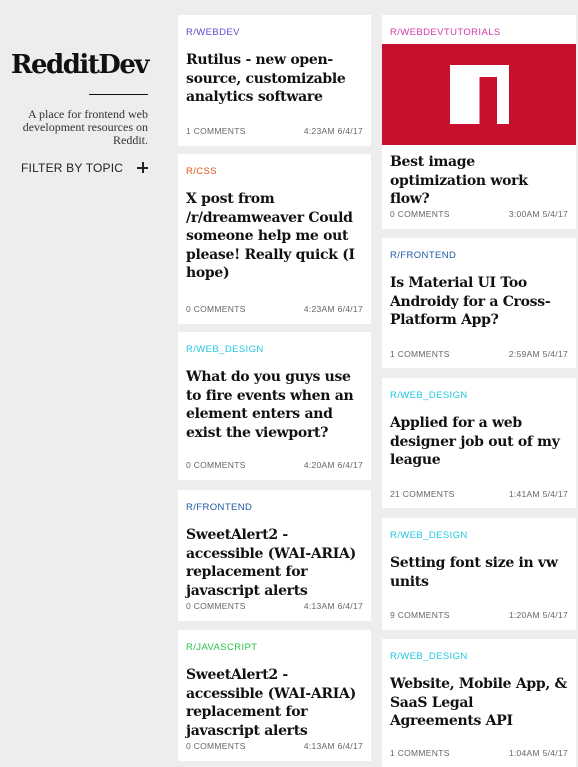 The width and height of the screenshot is (578, 767). Describe the element at coordinates (479, 181) in the screenshot. I see `post-title: Best image optimization work flow?` at that location.